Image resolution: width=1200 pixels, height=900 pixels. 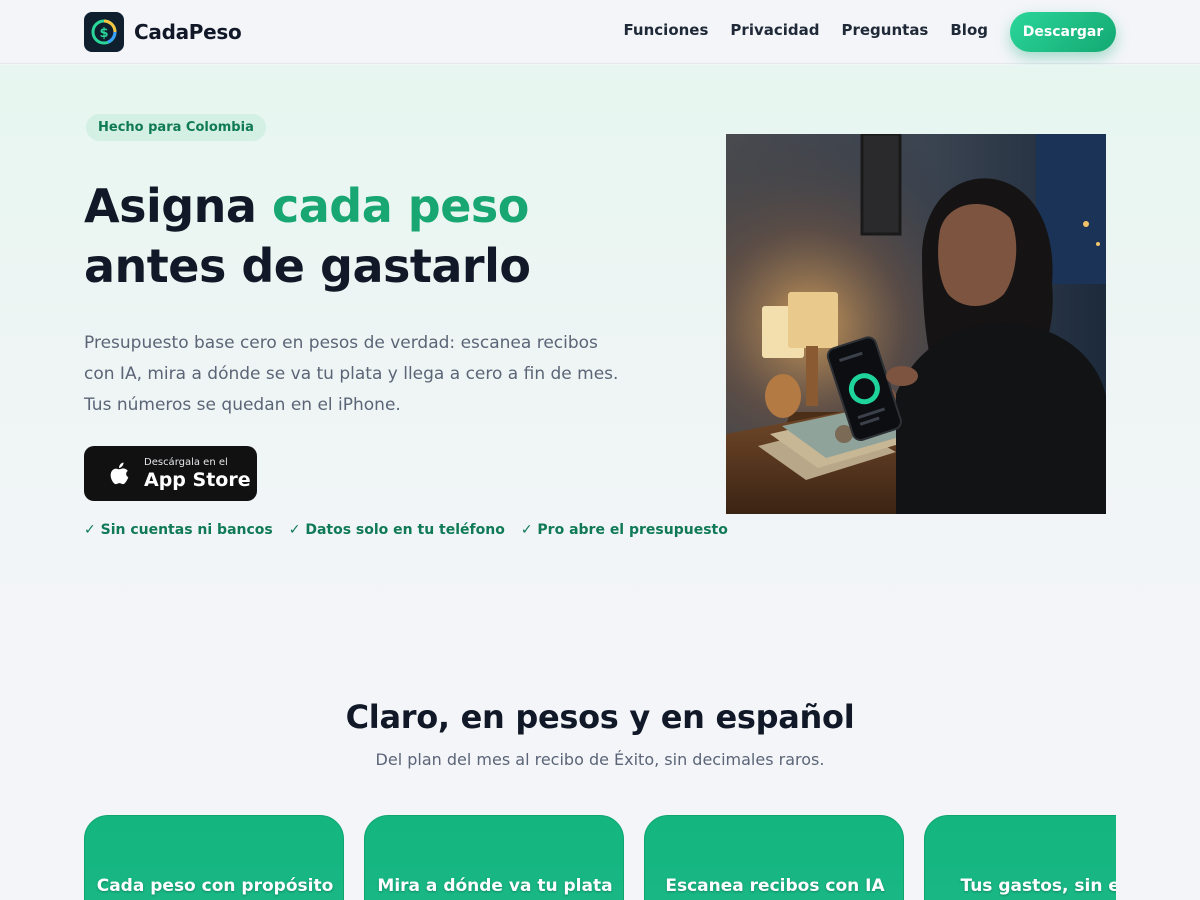 I want to click on apple-icon, so click(x=119, y=473).